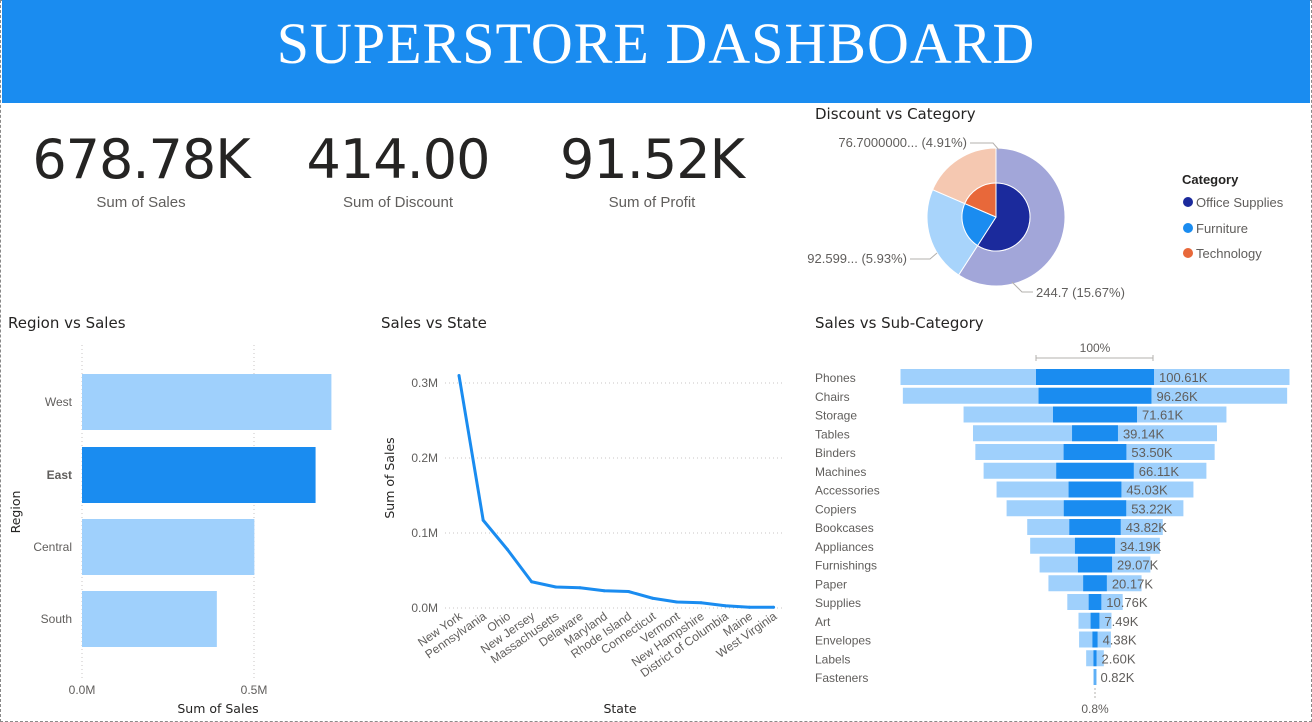 This screenshot has width=1312, height=722. I want to click on funnel-row-labels: Labels 2.60K, so click(975, 658).